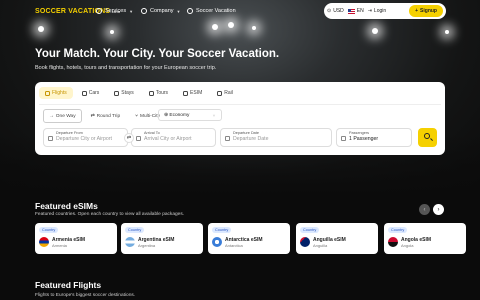  I want to click on flights-title: Featured Flights, so click(68, 285).